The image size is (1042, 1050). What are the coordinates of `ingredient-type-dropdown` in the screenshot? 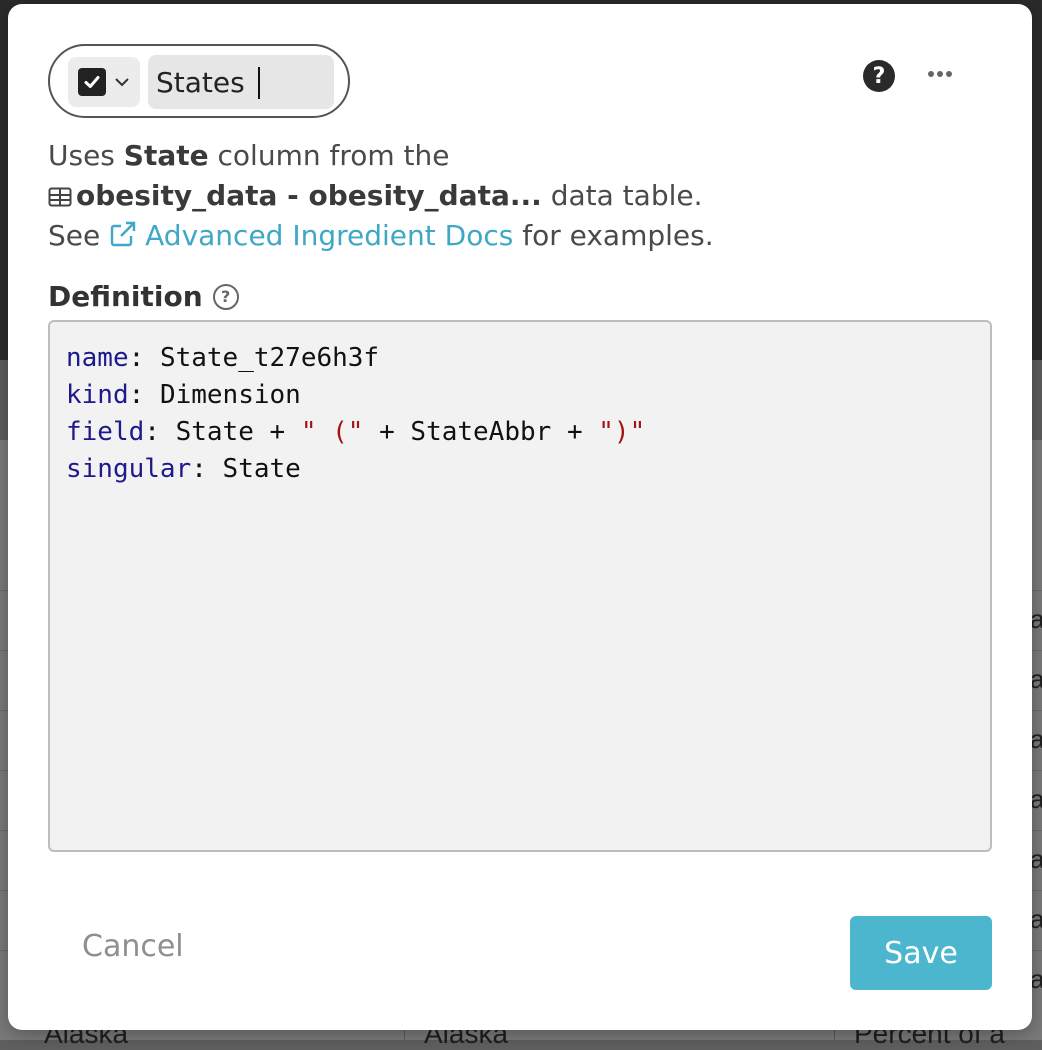 It's located at (104, 82).